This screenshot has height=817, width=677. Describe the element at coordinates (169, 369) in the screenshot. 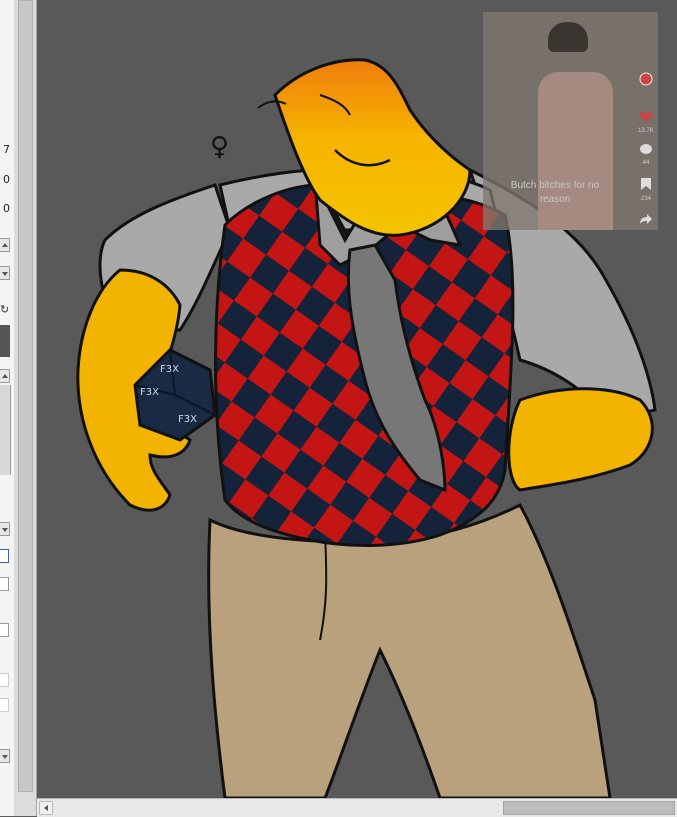

I see `dice-text-1: F3X` at that location.